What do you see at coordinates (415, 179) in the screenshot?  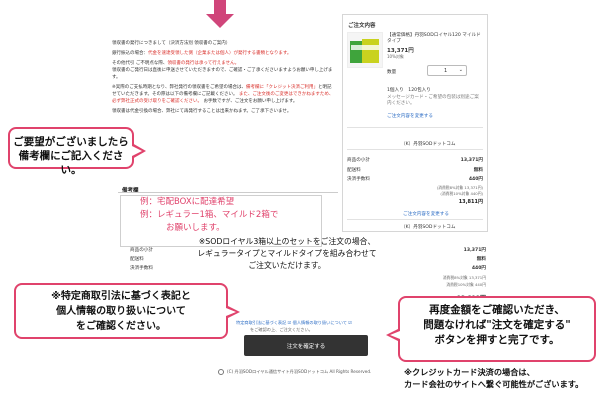 I see `fee-row: 決済手数料 440円` at bounding box center [415, 179].